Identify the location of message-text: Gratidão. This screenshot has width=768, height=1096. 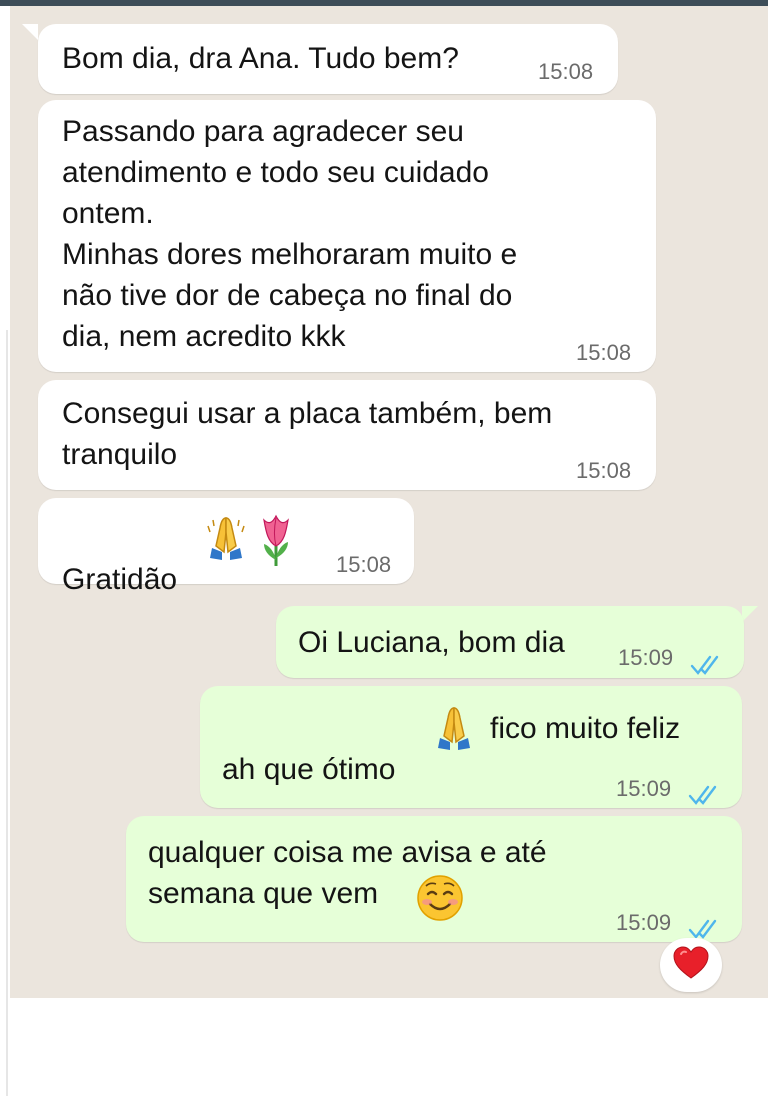
(119, 559).